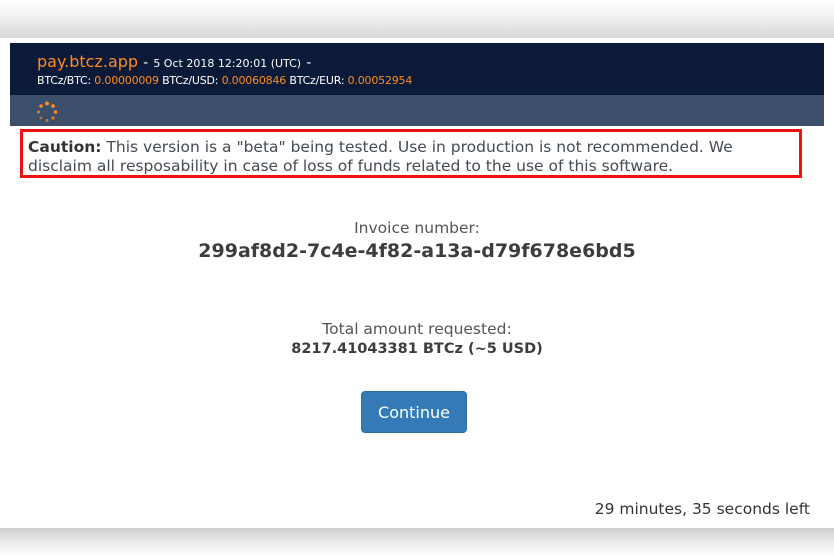 The width and height of the screenshot is (834, 557). What do you see at coordinates (417, 349) in the screenshot?
I see `total-amount-value: 8217.41043381 BTCz (~5 USD)` at bounding box center [417, 349].